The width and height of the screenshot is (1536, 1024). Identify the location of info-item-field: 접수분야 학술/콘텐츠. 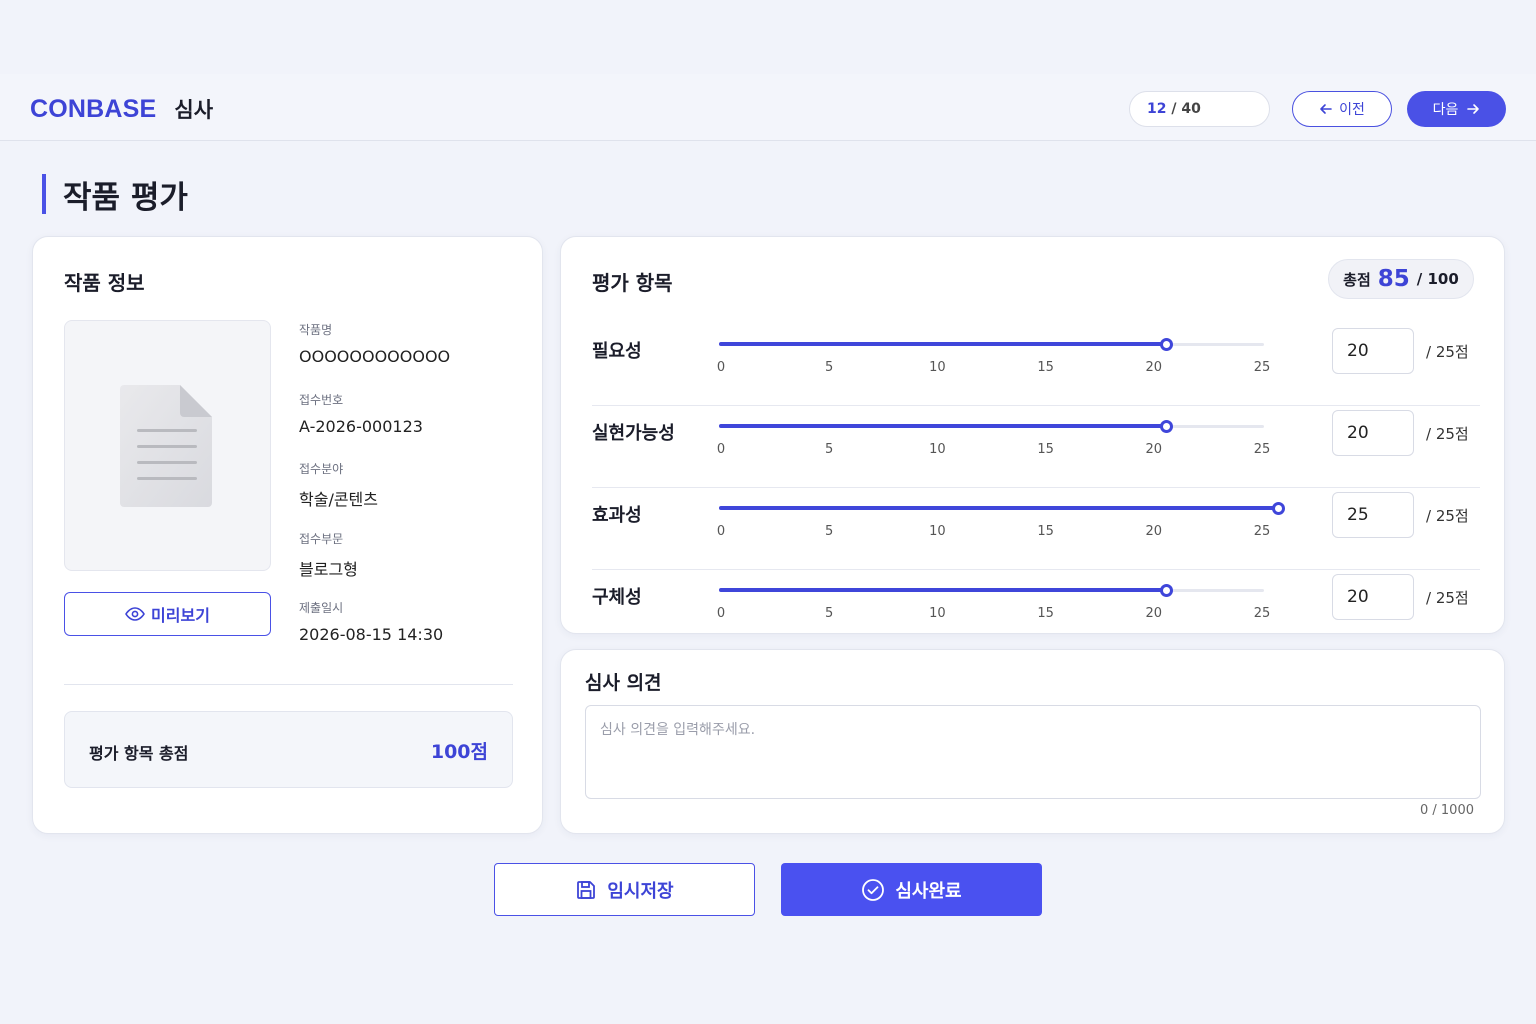
(414, 495).